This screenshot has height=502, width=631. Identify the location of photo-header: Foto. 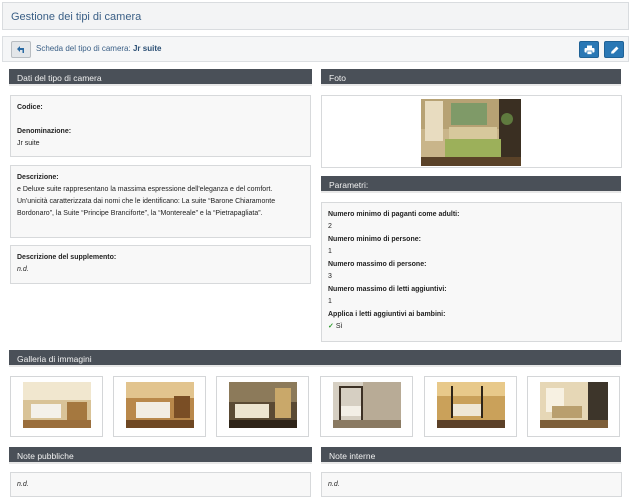
(471, 77).